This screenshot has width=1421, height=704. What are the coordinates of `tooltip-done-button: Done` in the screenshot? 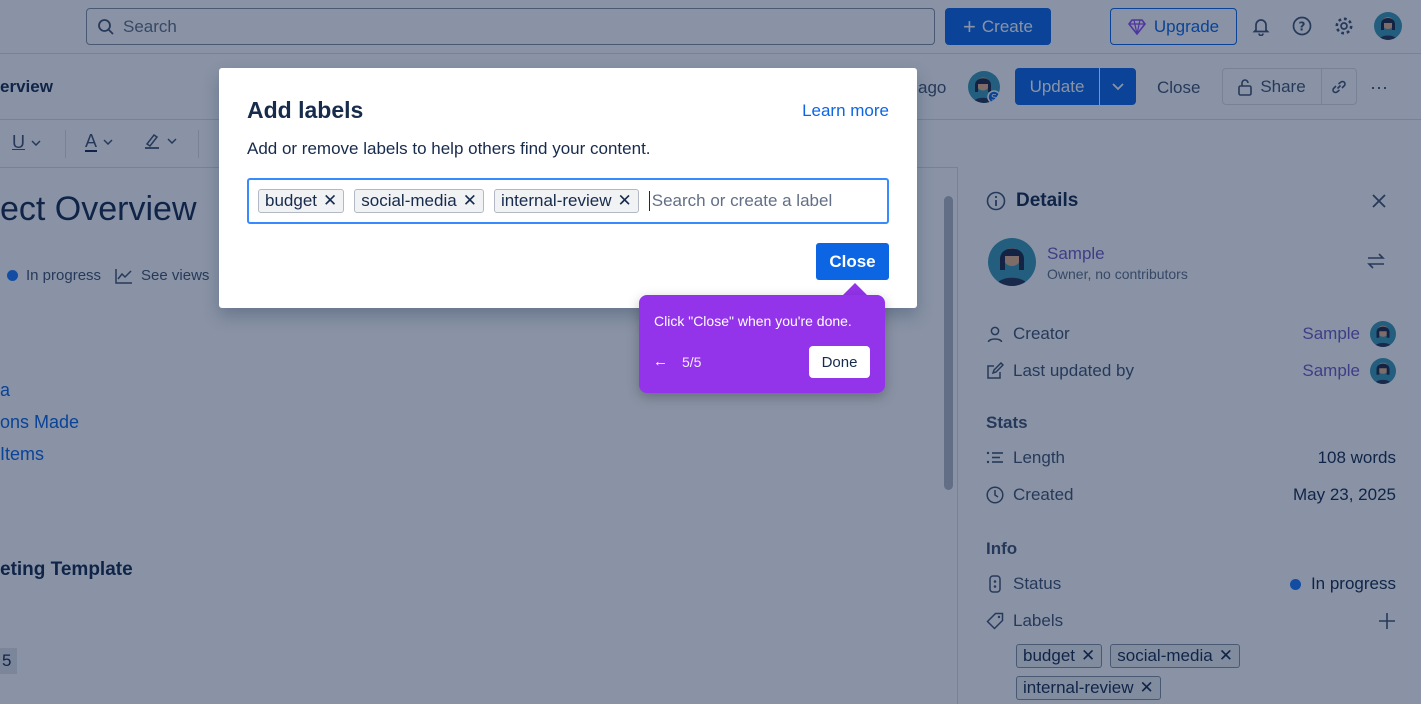 It's located at (839, 362).